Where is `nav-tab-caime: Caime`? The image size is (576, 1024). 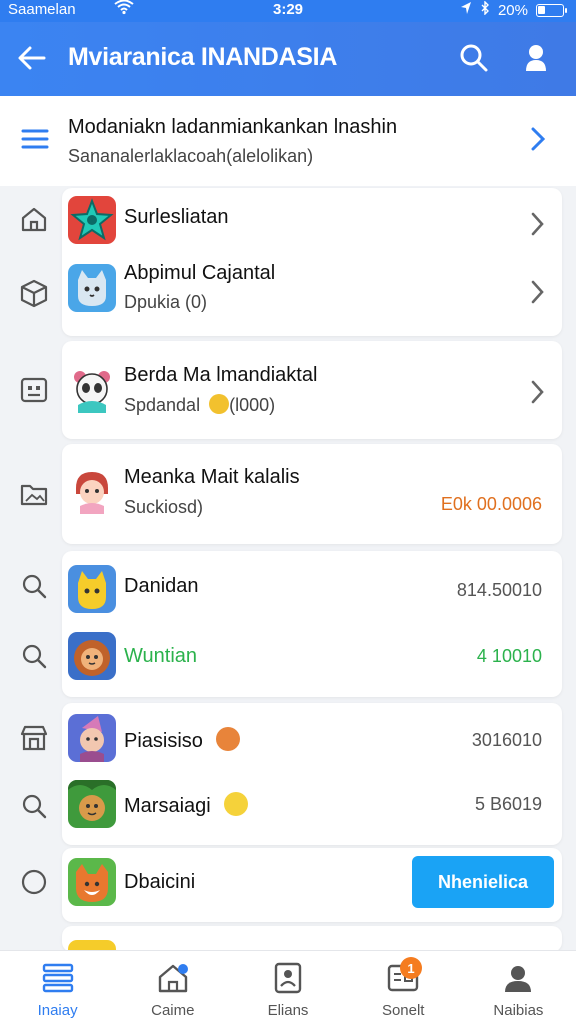
nav-tab-caime: Caime is located at coordinates (172, 987).